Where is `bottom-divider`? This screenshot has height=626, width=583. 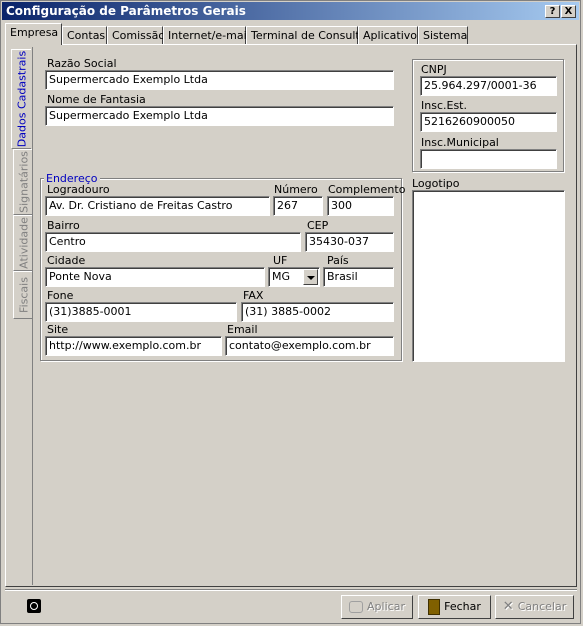 bottom-divider is located at coordinates (291, 590).